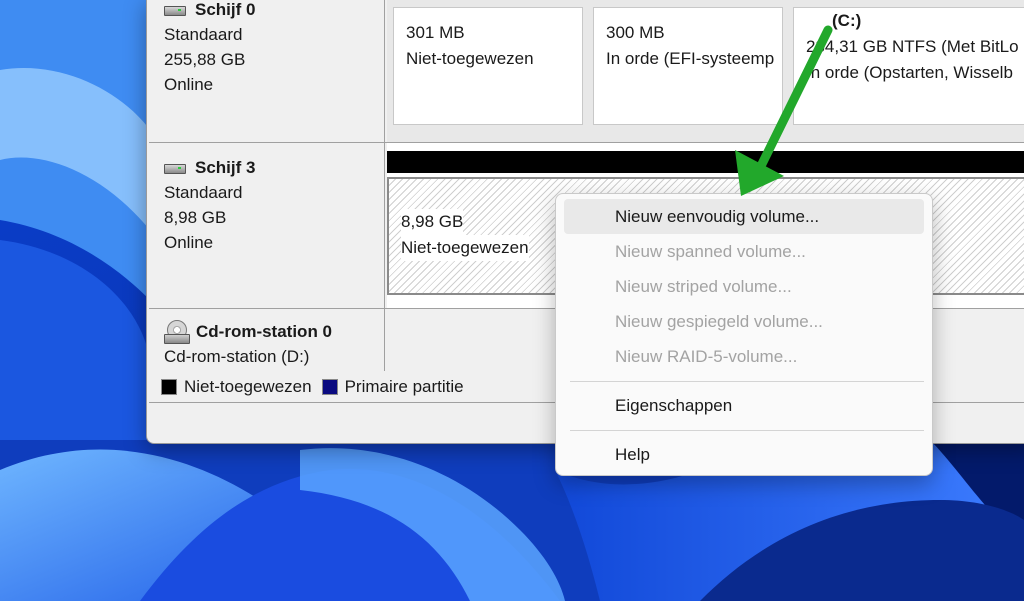  I want to click on partition-status: In orde (EFI-systeemp, so click(690, 58).